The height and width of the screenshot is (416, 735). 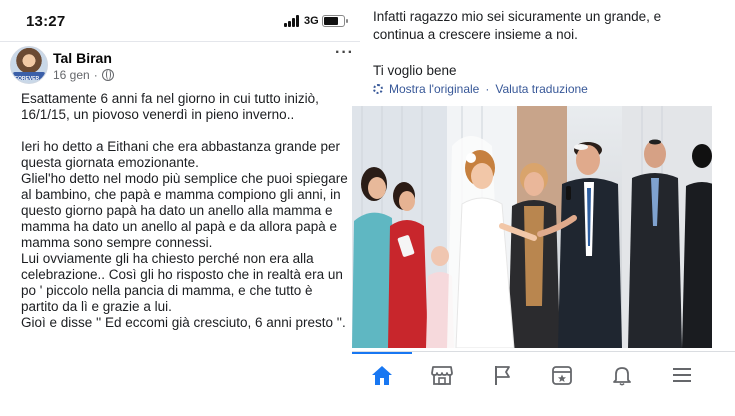 I want to click on translate-gear-icon, so click(x=378, y=89).